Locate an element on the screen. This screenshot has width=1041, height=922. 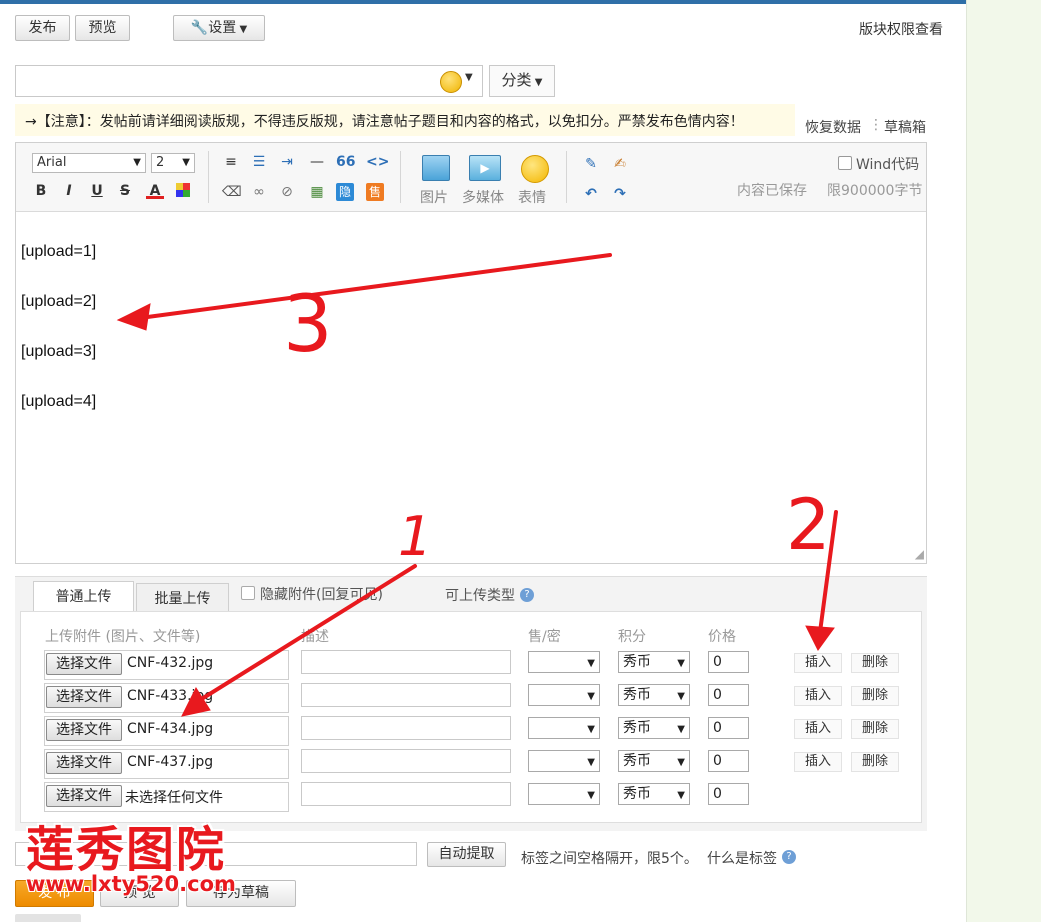
annotation-number-2: 2 is located at coordinates (808, 525).